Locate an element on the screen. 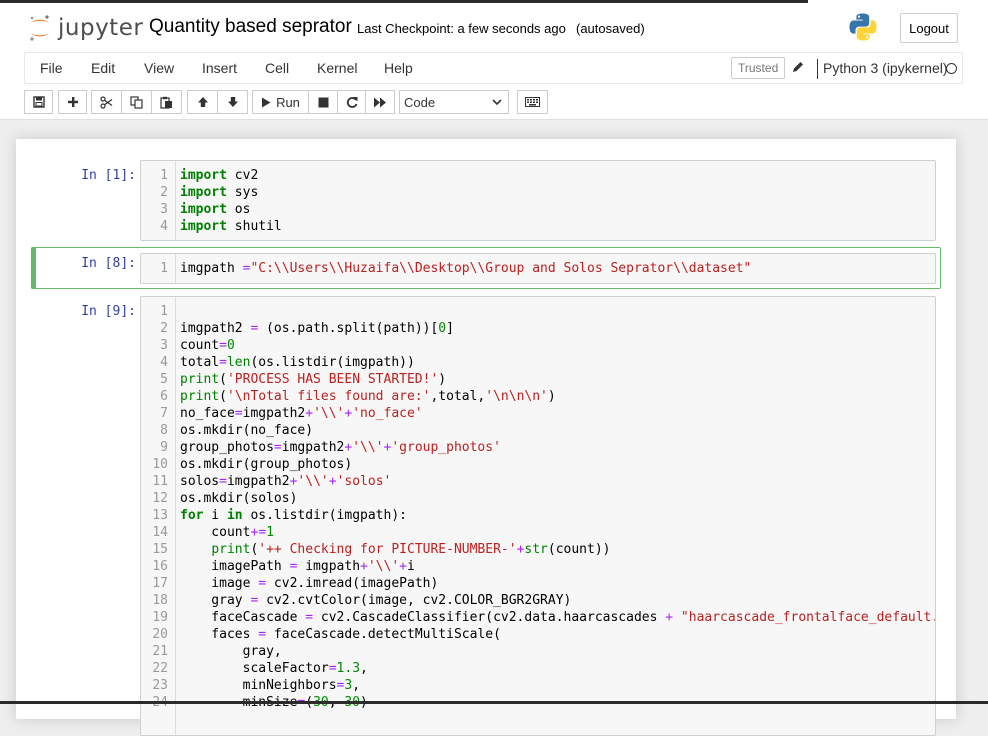 This screenshot has height=736, width=988. code-token: (os.listdir(imgpath)) is located at coordinates (332, 362).